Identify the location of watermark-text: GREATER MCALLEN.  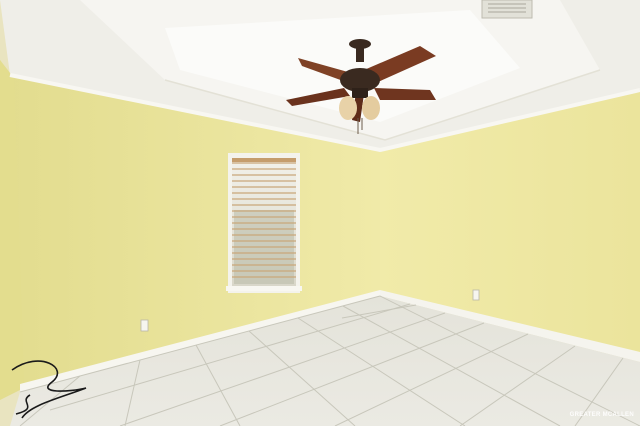
(601, 415).